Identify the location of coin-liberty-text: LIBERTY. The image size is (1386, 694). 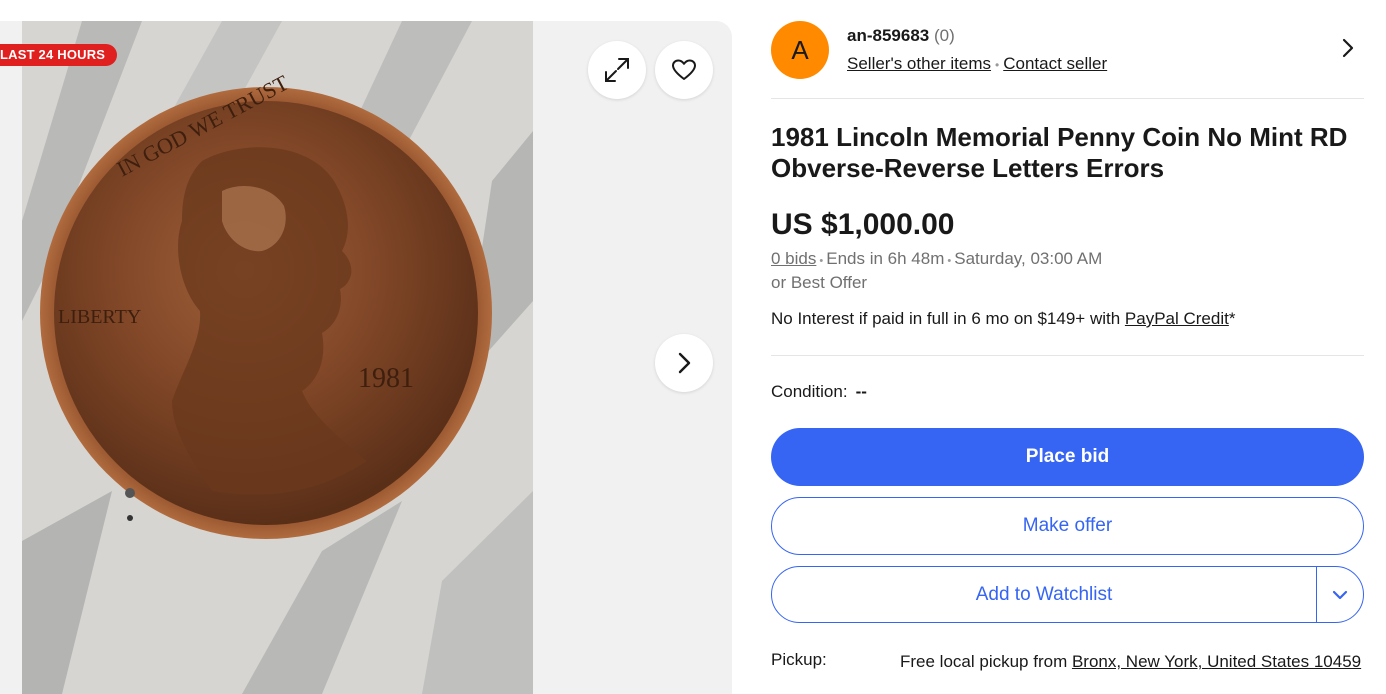
(99, 317).